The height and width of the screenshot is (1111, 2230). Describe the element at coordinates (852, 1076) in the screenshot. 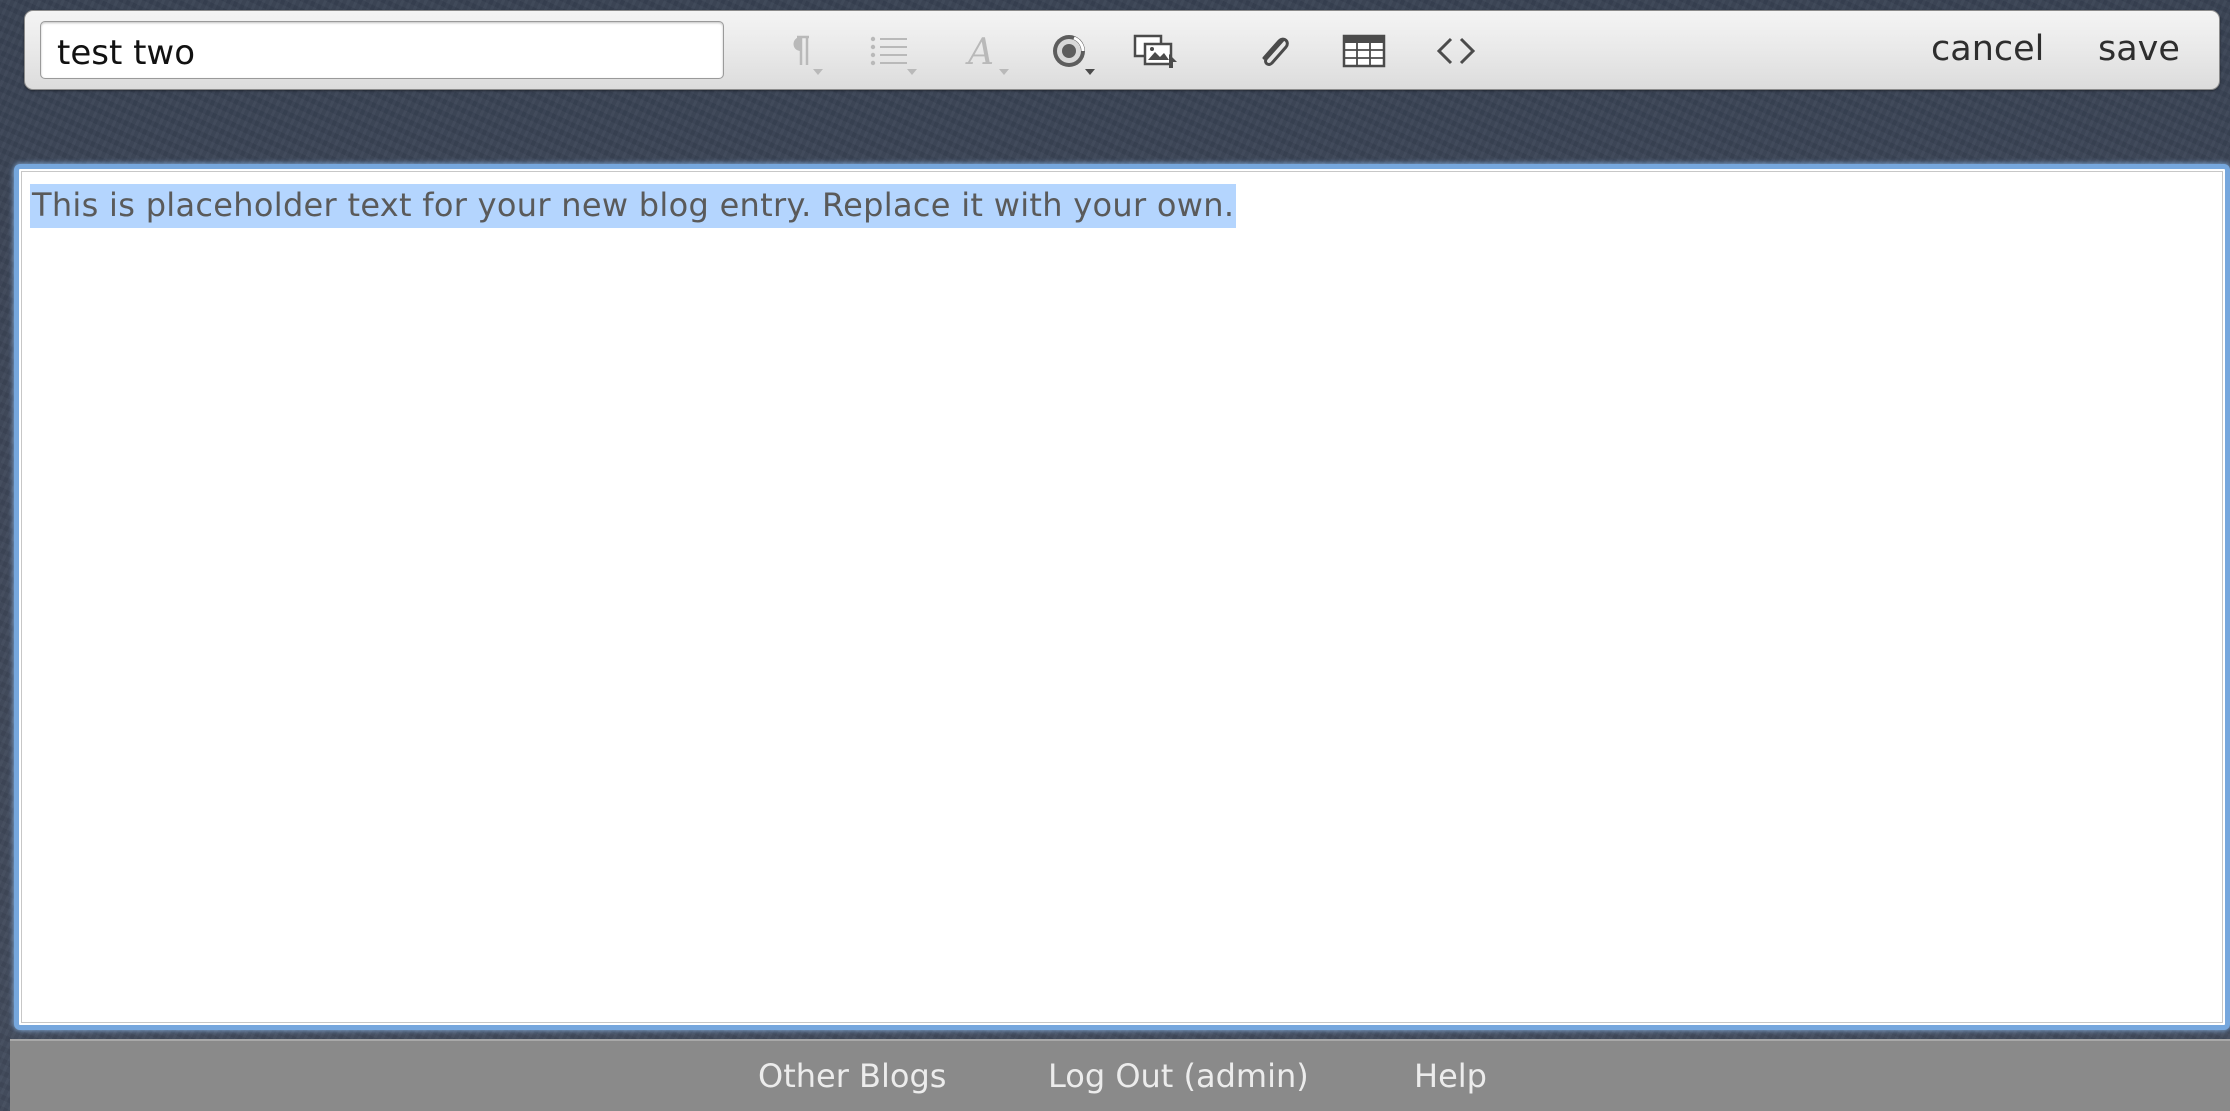

I see `footer-link-other-blogs: Other Blogs` at that location.